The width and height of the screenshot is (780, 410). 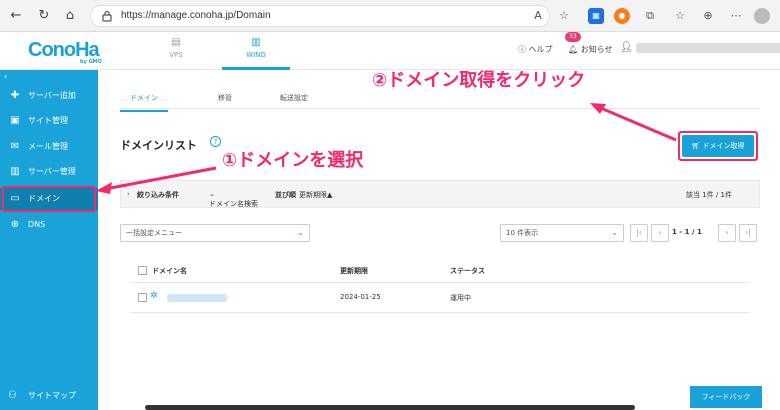 I want to click on result-count: 該当 1件 / 1件, so click(x=709, y=195).